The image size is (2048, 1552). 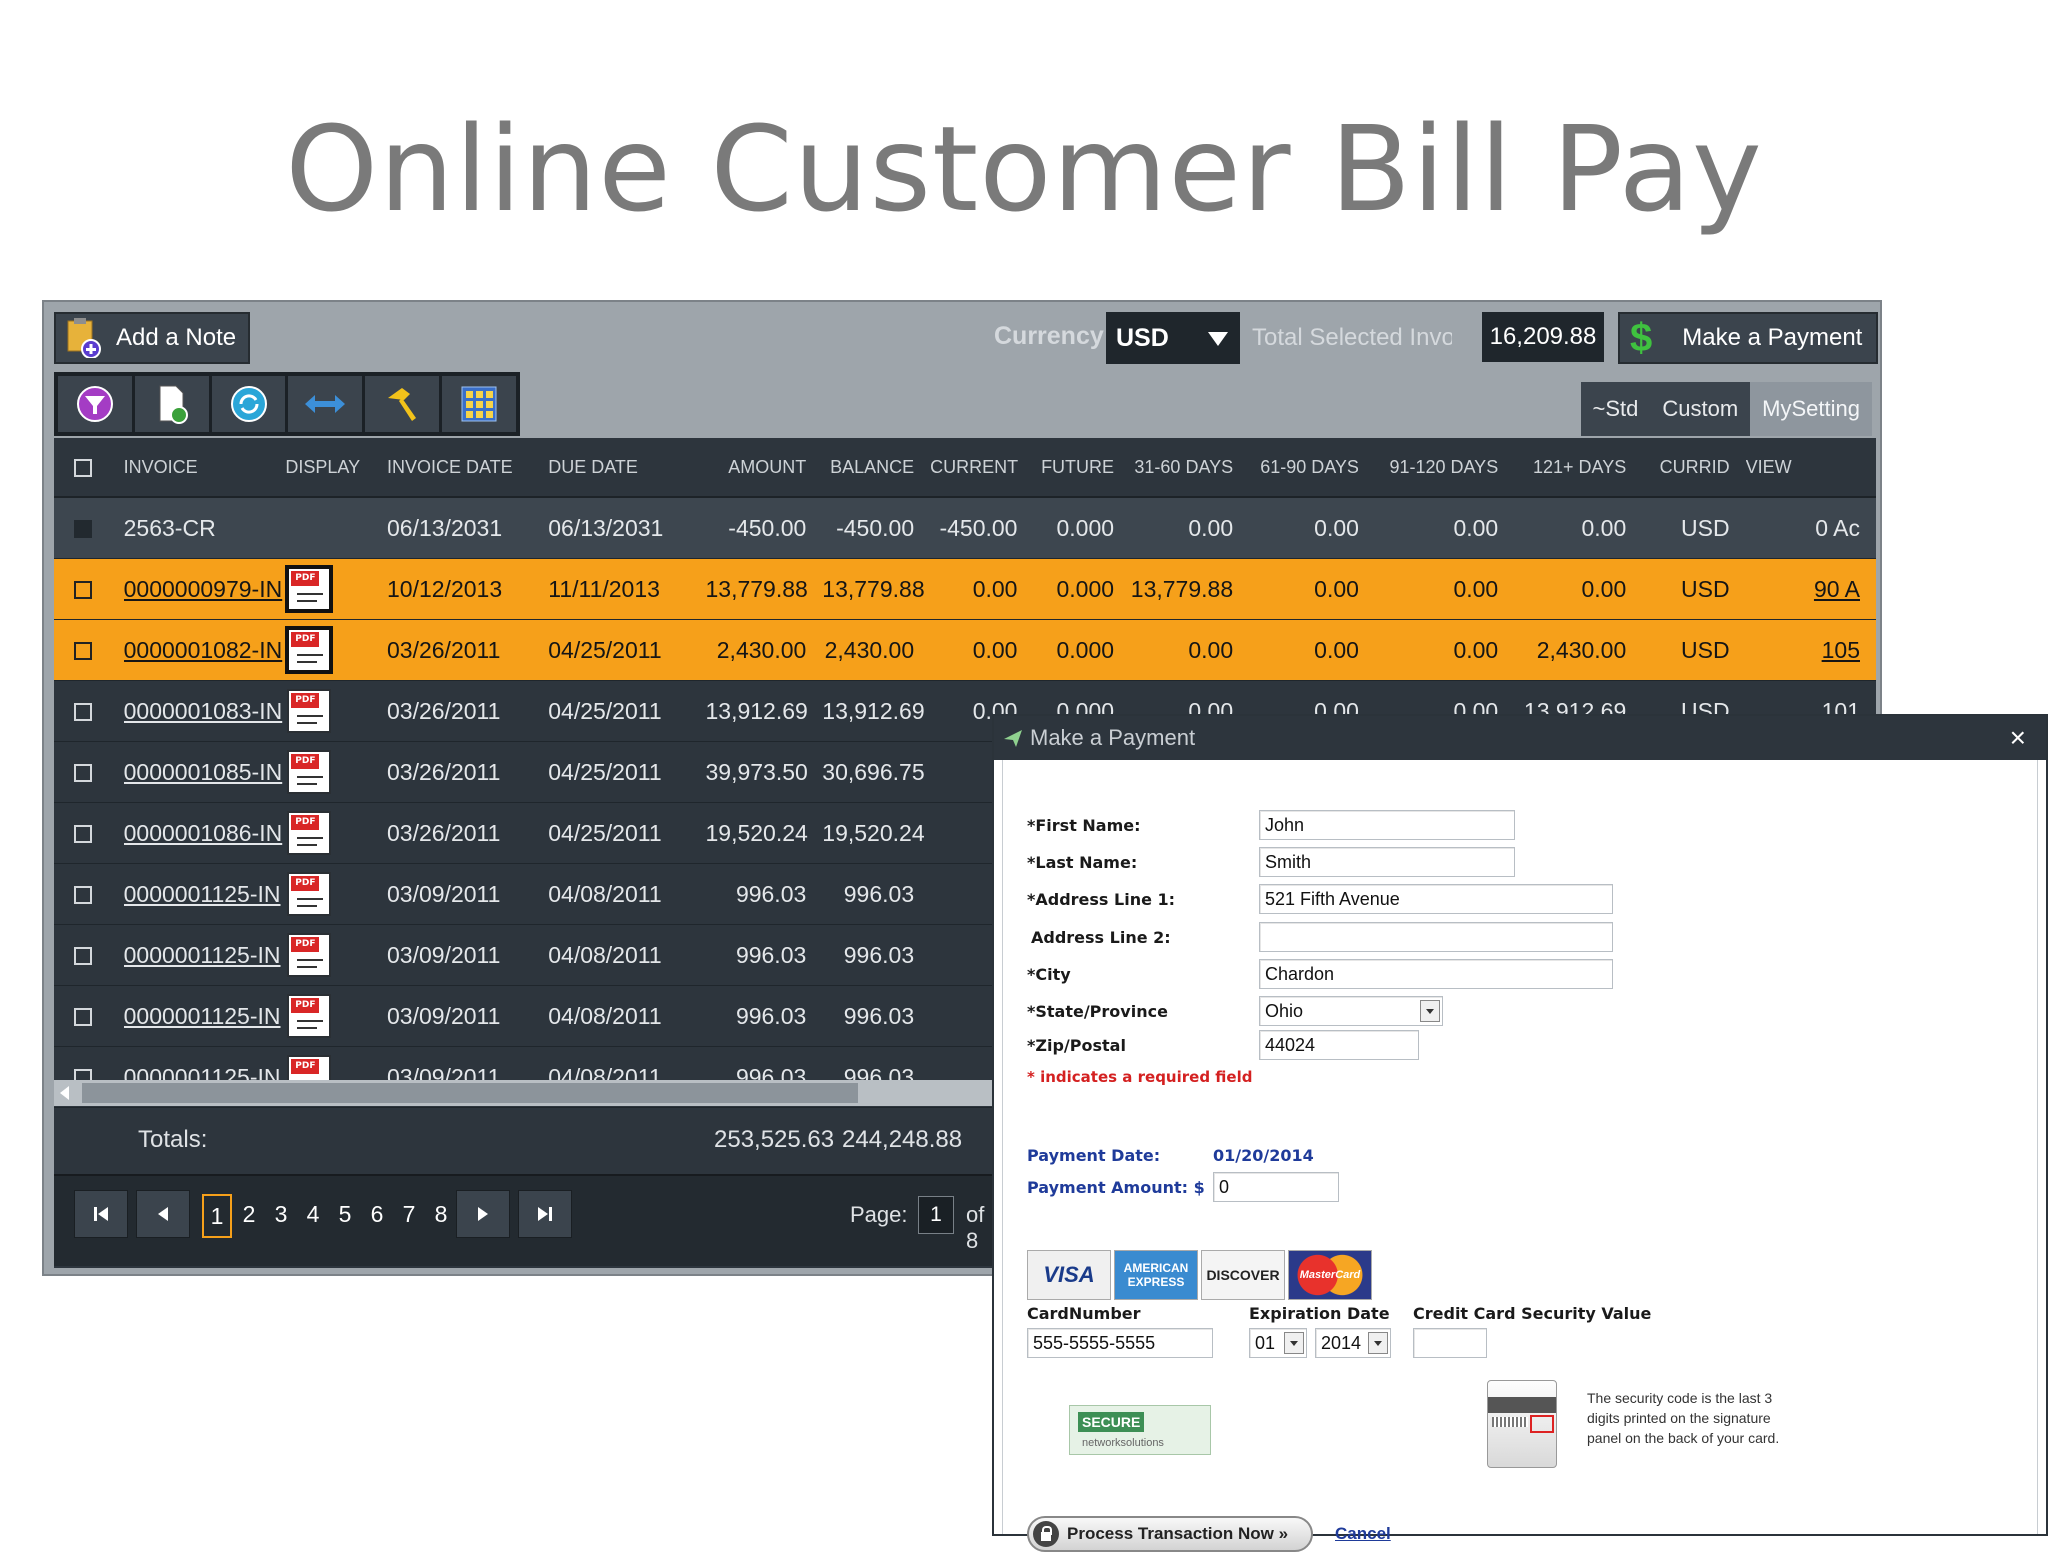 What do you see at coordinates (281, 1214) in the screenshot?
I see `page-number-3: 3` at bounding box center [281, 1214].